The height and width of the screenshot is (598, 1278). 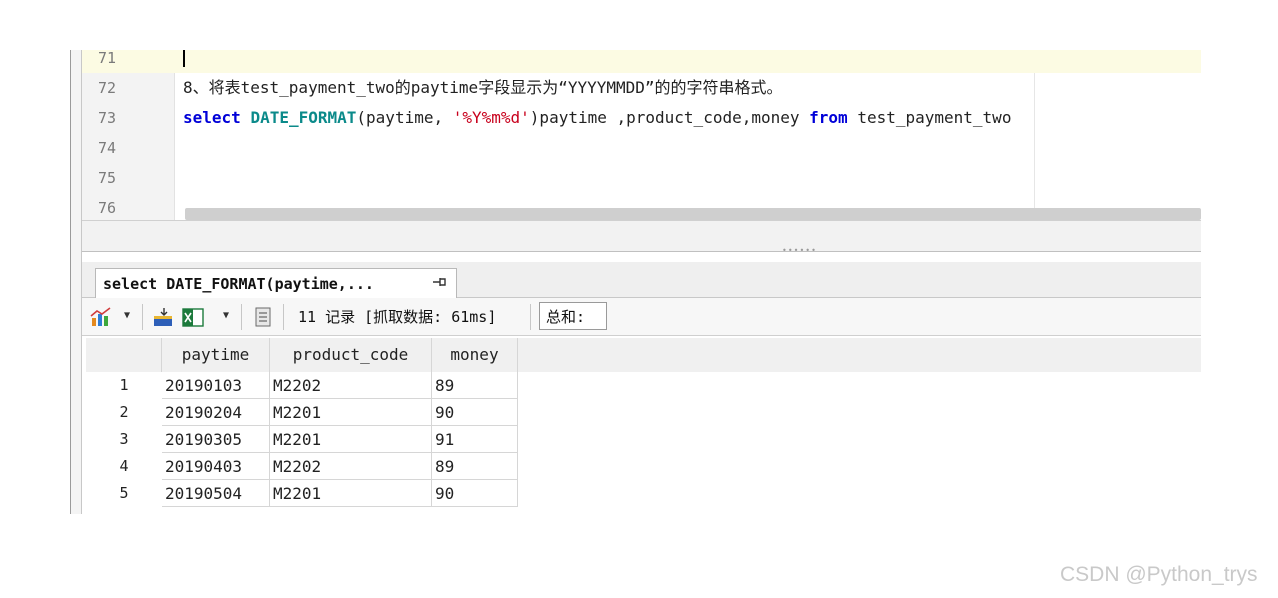 I want to click on editor-line: 74, so click(x=641, y=148).